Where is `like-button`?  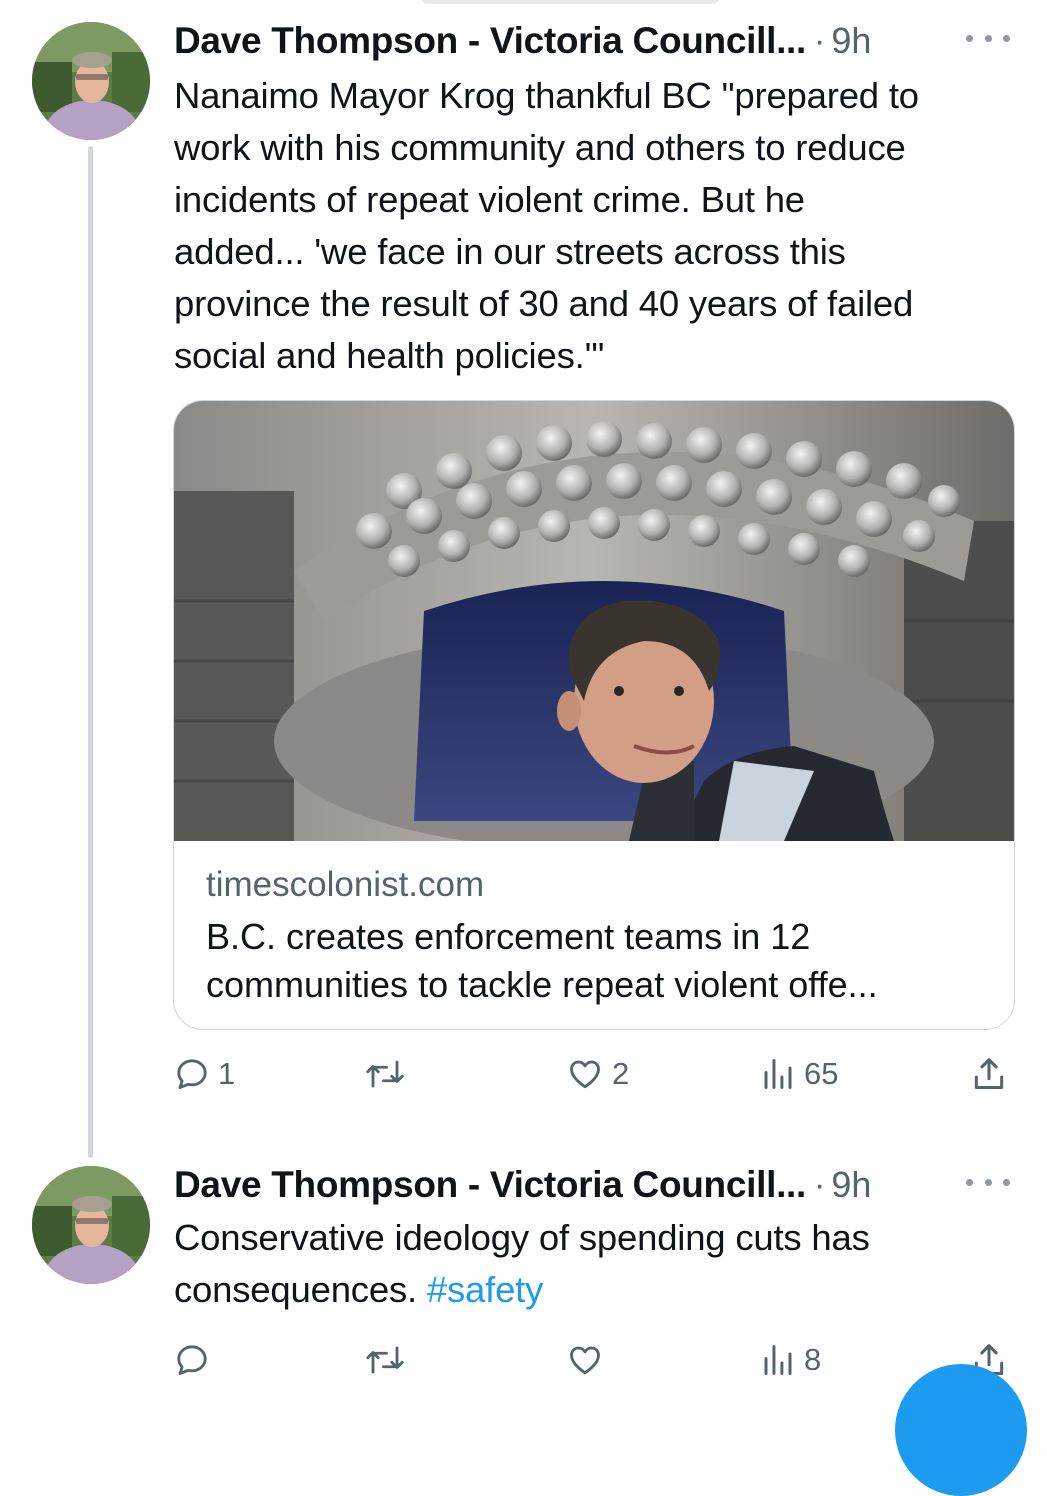
like-button is located at coordinates (589, 1360).